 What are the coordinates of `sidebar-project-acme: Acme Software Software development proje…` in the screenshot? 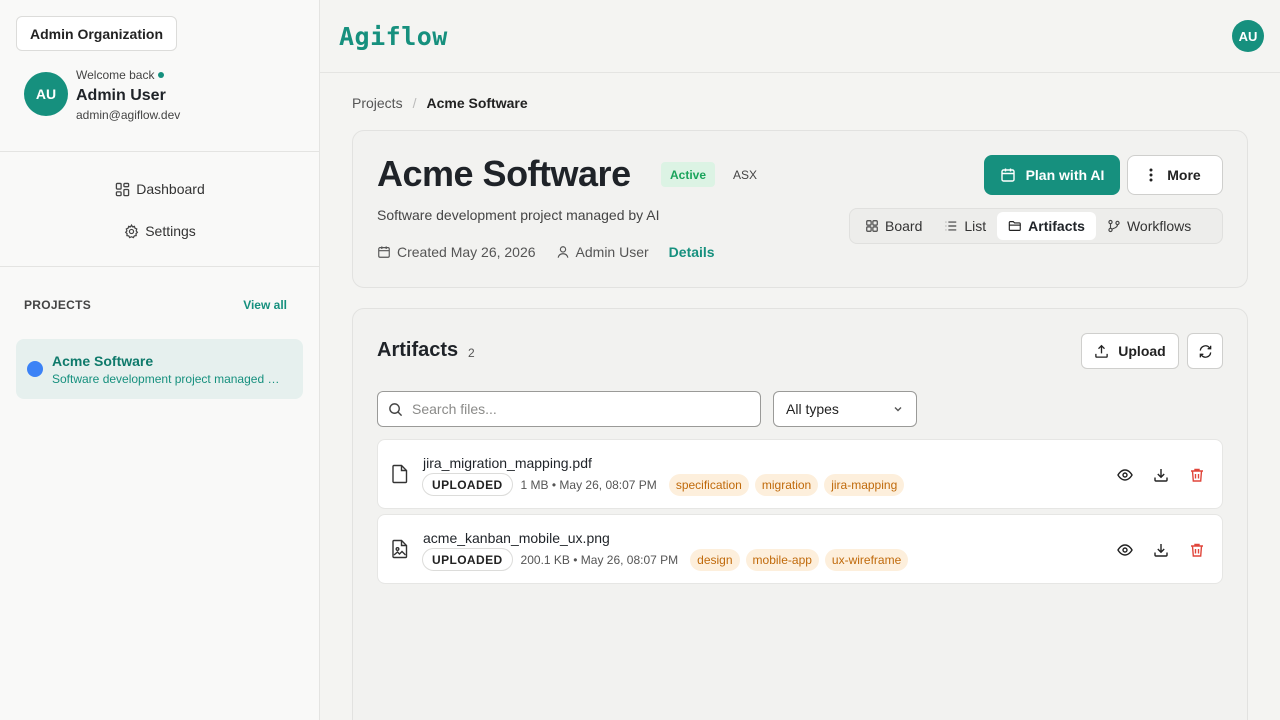 It's located at (159, 369).